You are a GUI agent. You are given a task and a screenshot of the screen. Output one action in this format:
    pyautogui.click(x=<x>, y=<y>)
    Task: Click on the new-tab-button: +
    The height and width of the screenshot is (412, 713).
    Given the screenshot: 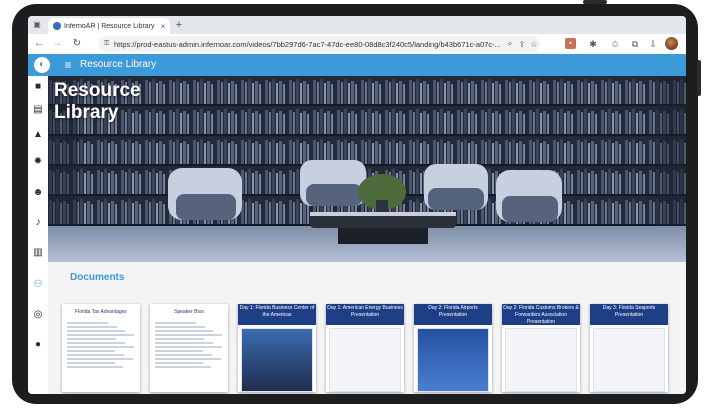 What is the action you would take?
    pyautogui.click(x=179, y=25)
    